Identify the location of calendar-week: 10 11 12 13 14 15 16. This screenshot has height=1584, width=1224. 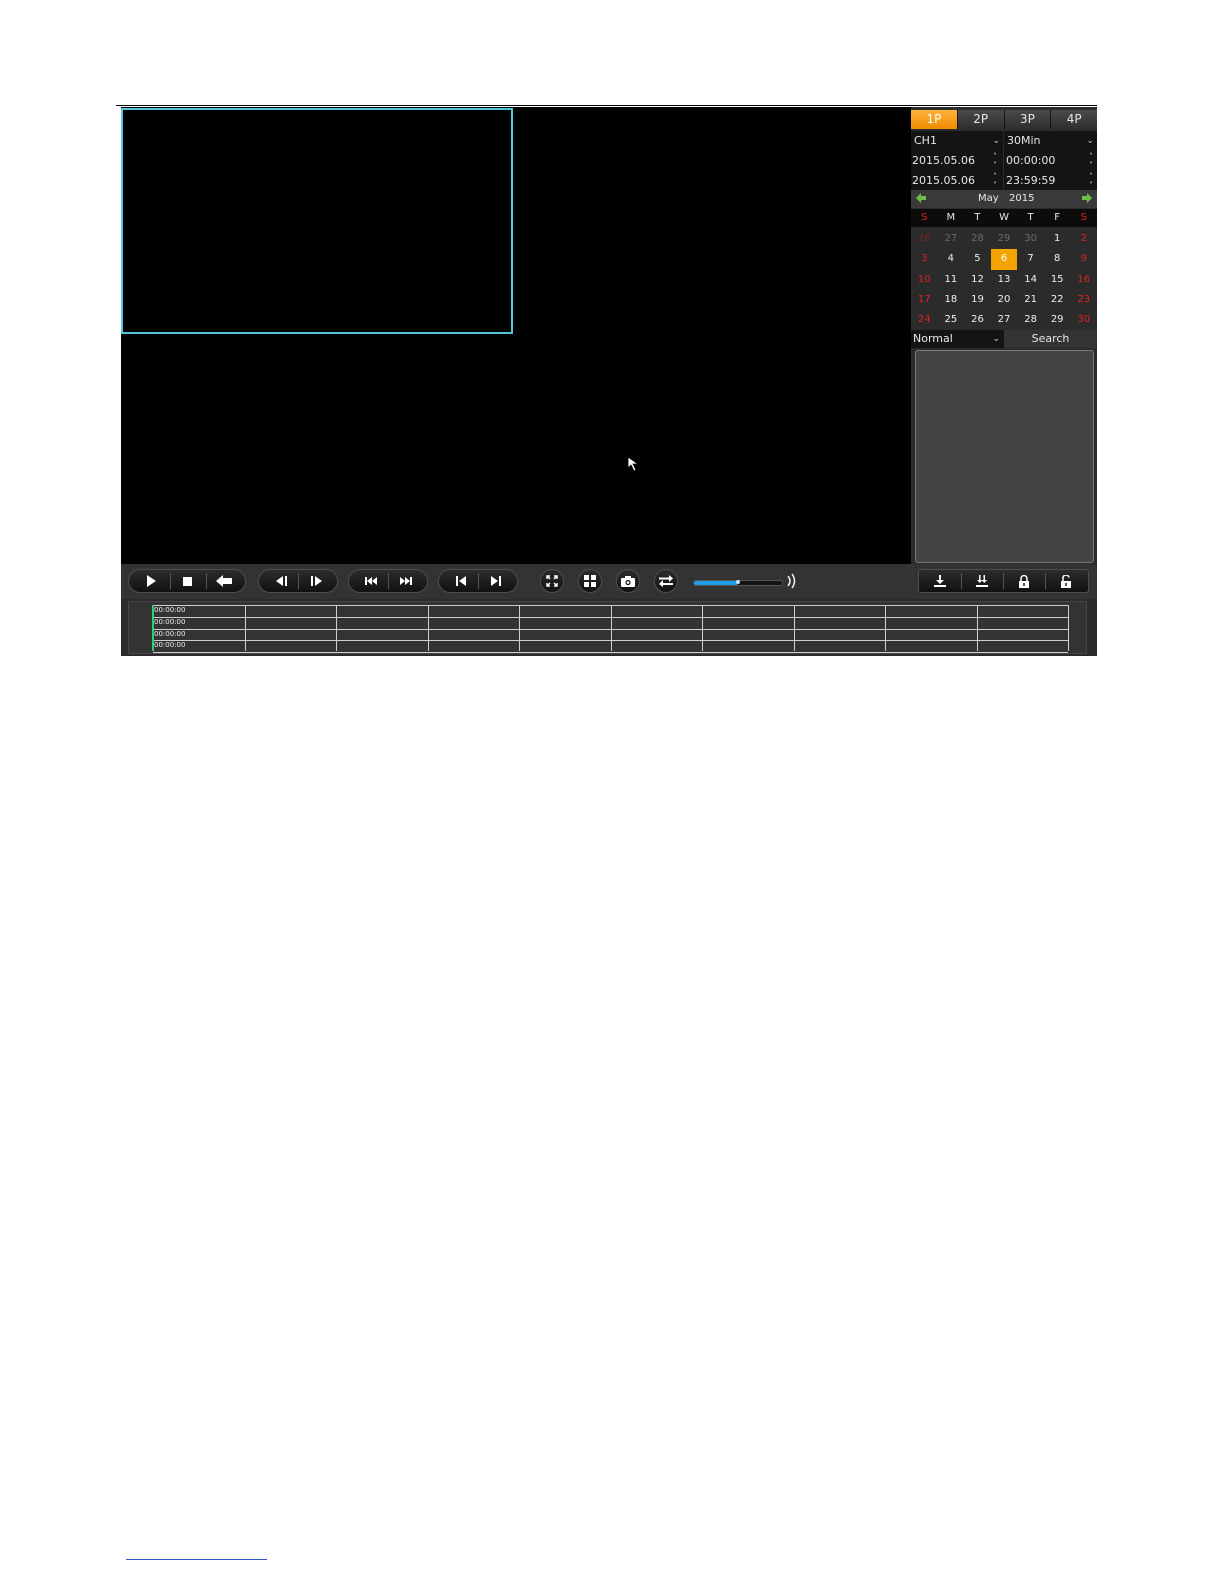
(1004, 280).